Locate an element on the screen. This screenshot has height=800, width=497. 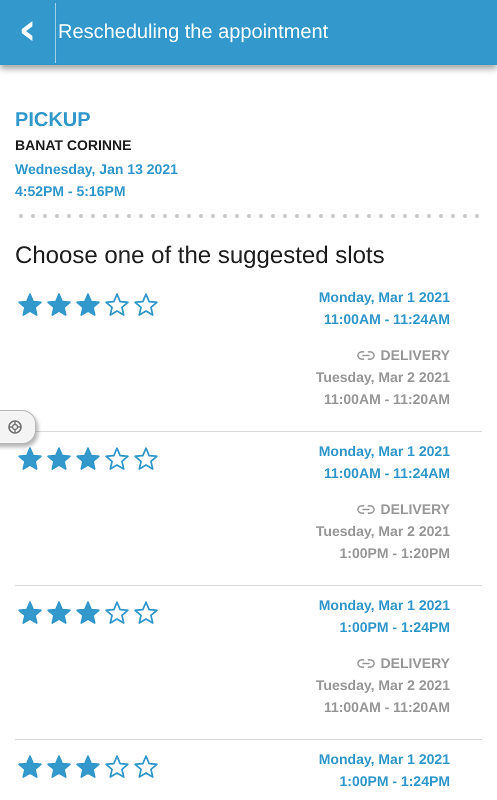
customer-name: BANAT CORINNE is located at coordinates (73, 145).